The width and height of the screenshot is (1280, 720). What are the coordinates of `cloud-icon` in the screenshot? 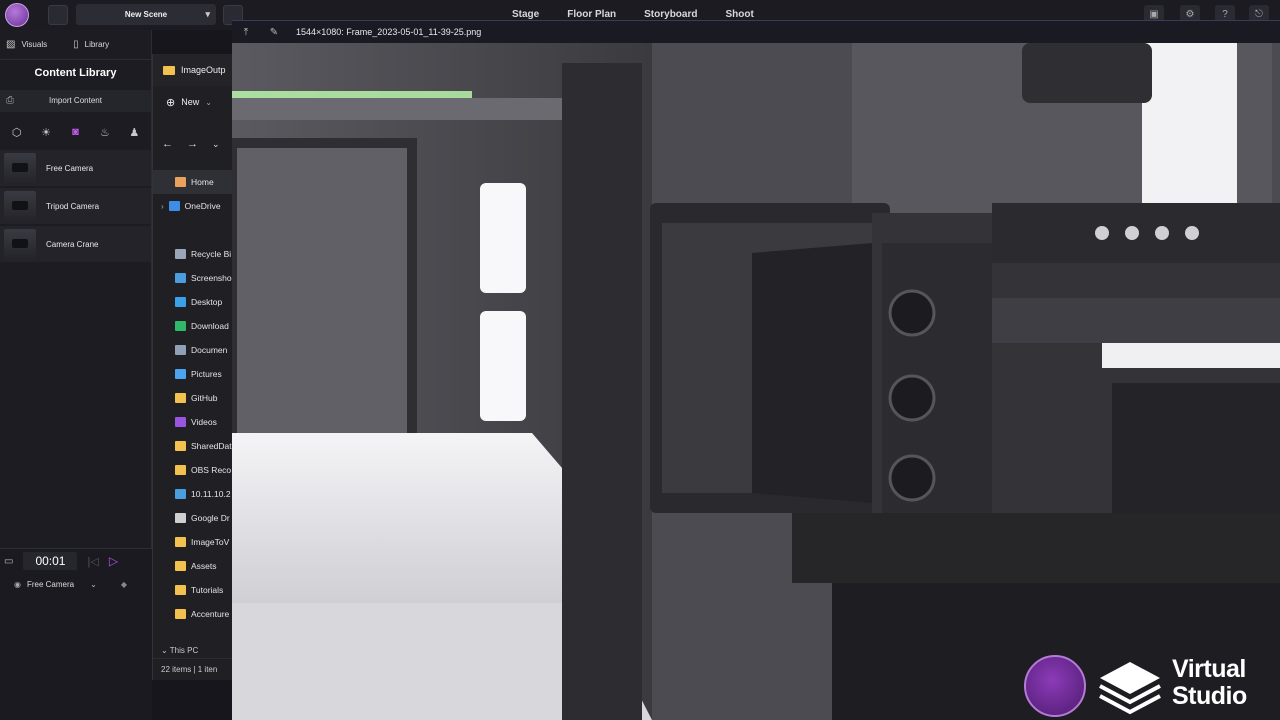 It's located at (174, 206).